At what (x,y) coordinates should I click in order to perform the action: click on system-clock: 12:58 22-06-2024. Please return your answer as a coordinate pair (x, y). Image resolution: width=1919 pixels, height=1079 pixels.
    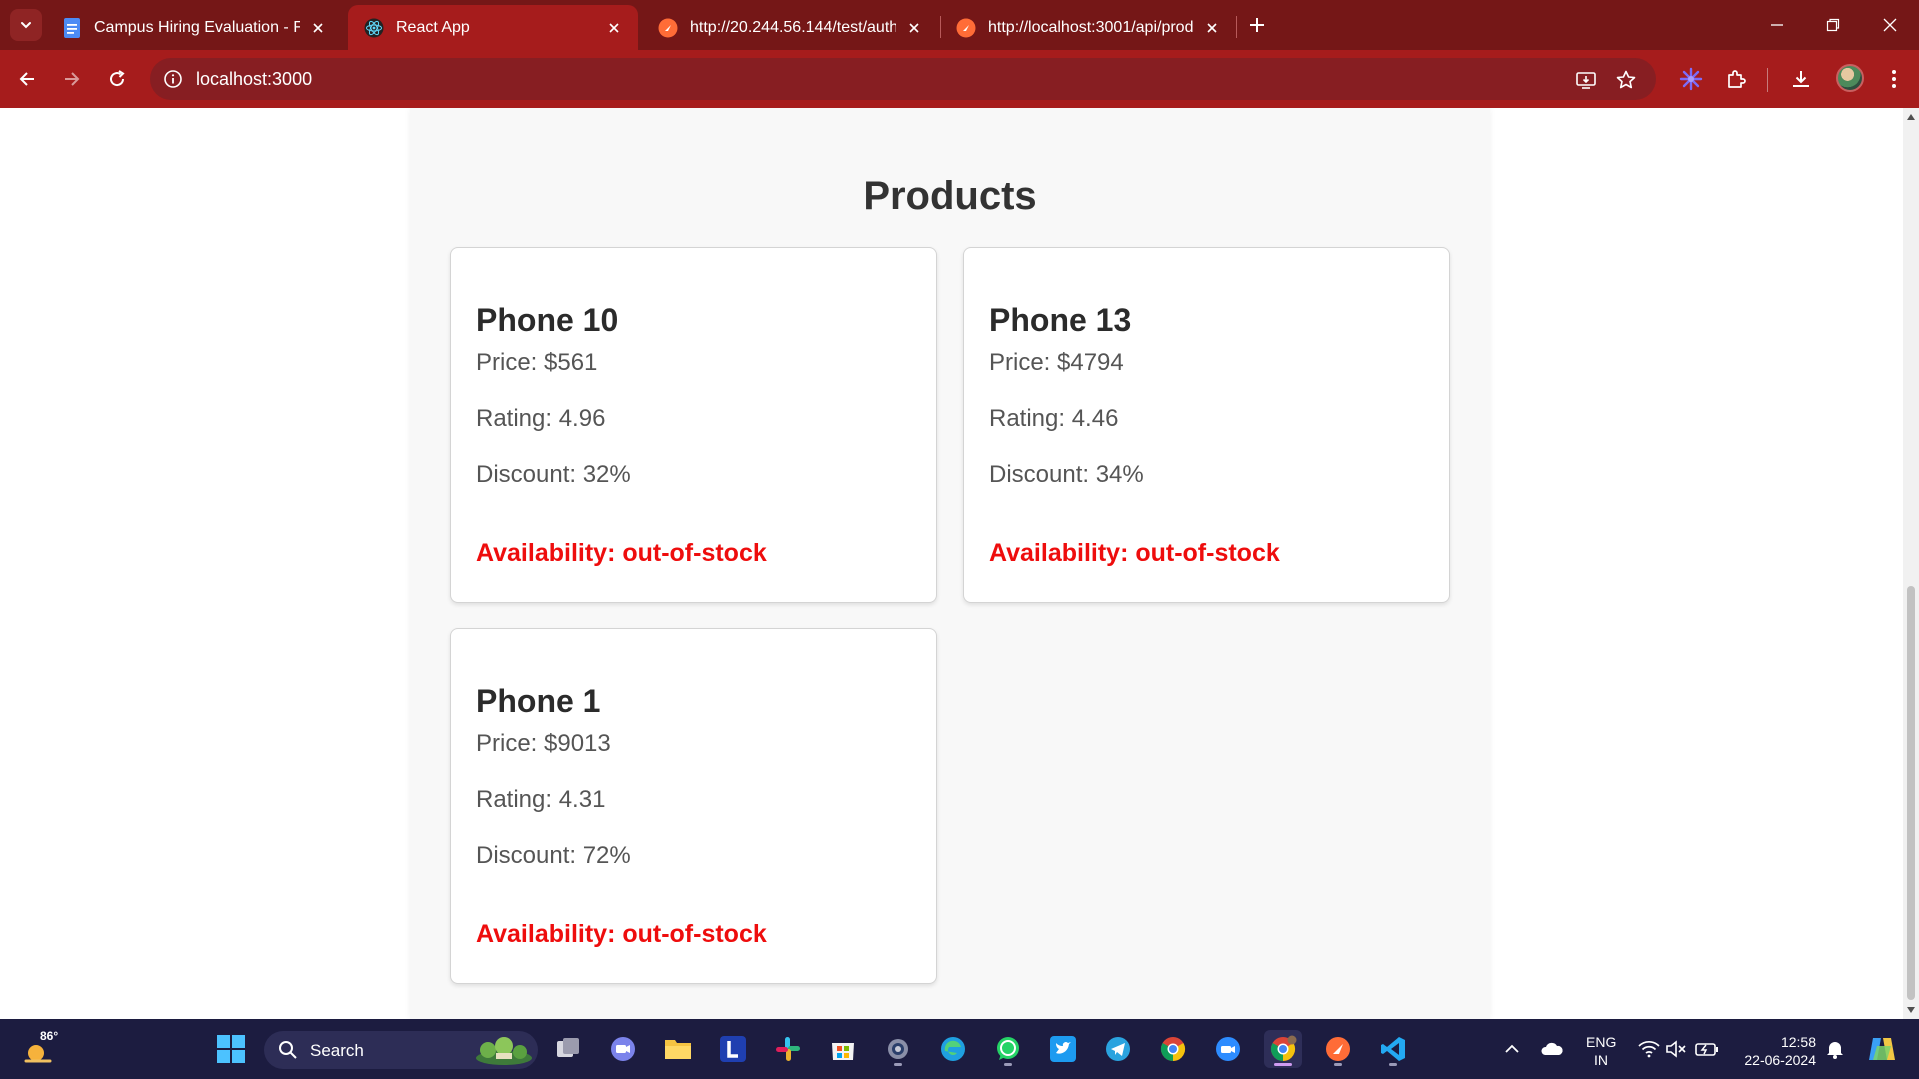
    Looking at the image, I should click on (1776, 1051).